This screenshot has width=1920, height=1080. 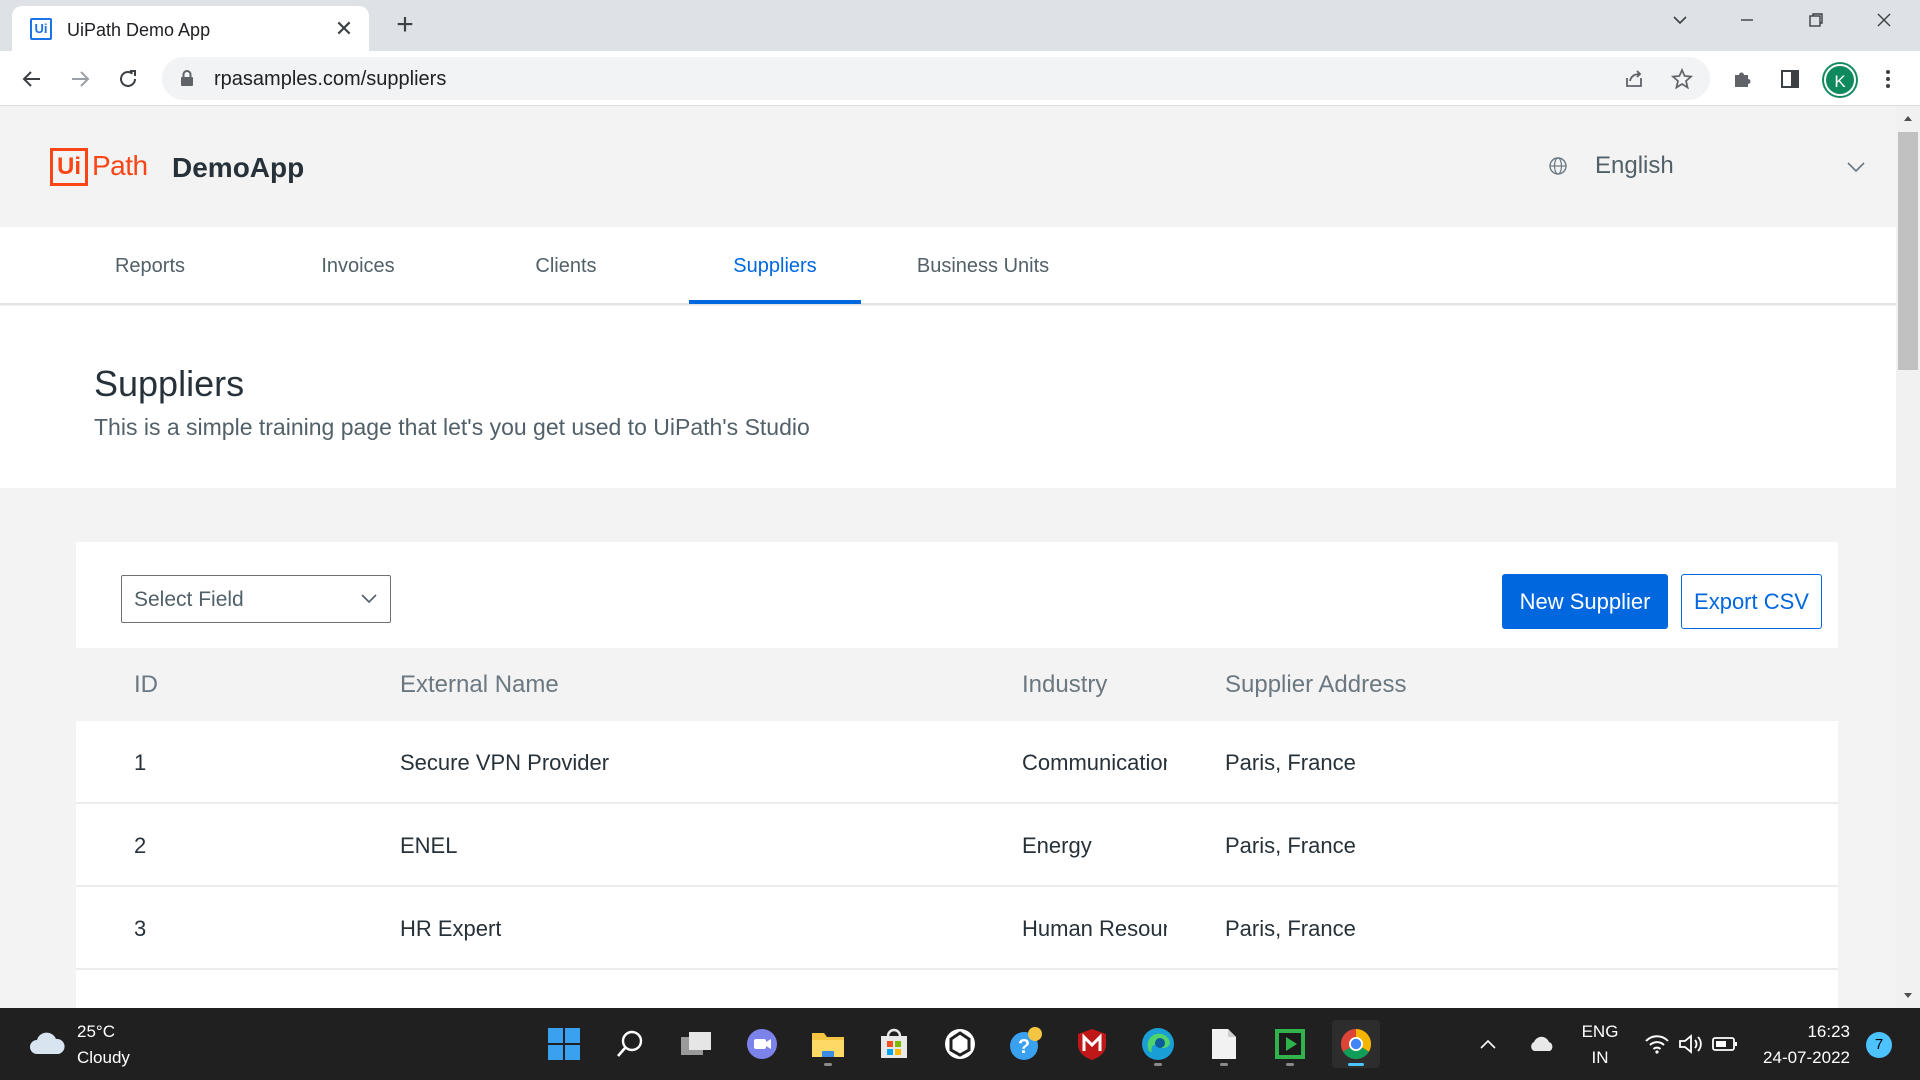 What do you see at coordinates (948, 166) in the screenshot?
I see `app-header: Ui Path DemoApp English` at bounding box center [948, 166].